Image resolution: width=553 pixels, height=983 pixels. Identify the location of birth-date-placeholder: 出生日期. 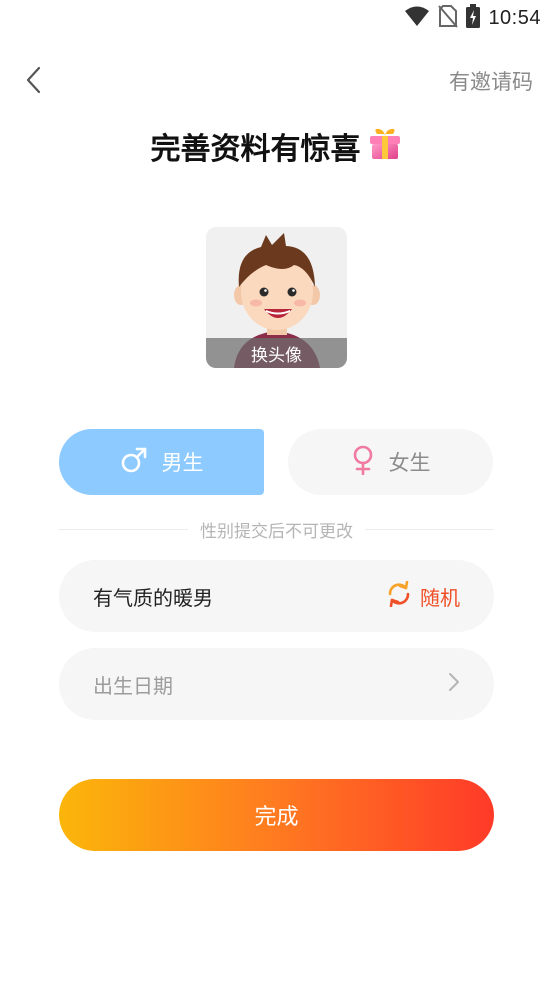
(133, 685).